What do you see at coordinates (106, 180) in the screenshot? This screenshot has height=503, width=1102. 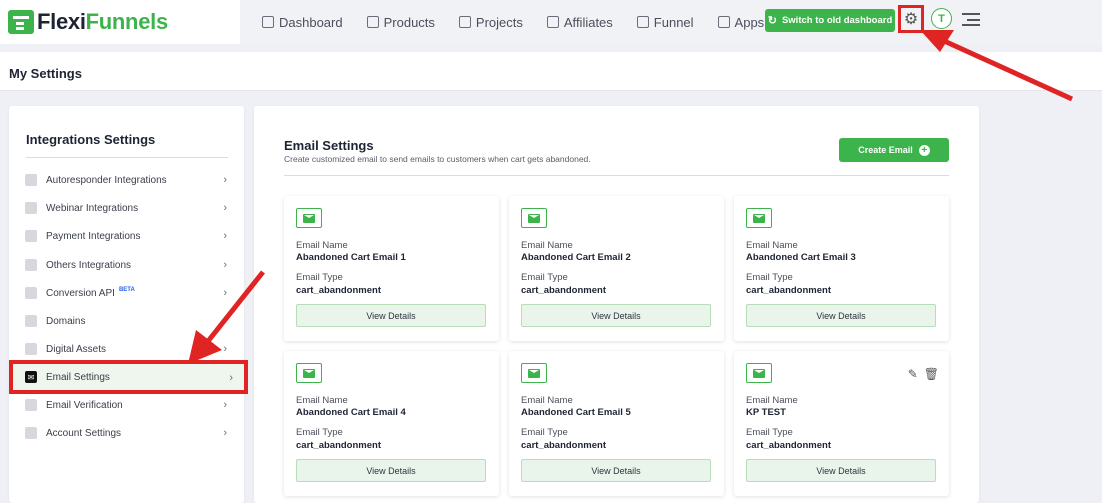 I see `sidebar-item-label: Autoresponder Integrations` at bounding box center [106, 180].